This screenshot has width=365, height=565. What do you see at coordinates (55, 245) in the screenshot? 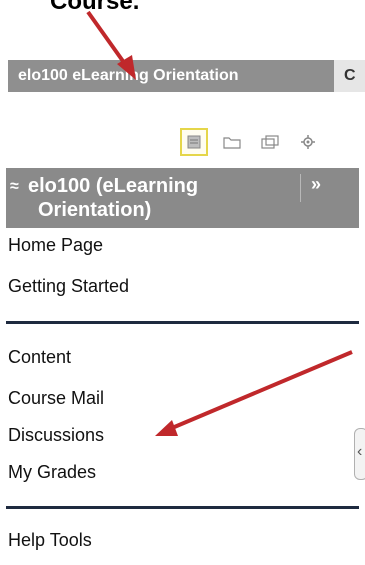
I see `menu-item-home-page: Home Page` at bounding box center [55, 245].